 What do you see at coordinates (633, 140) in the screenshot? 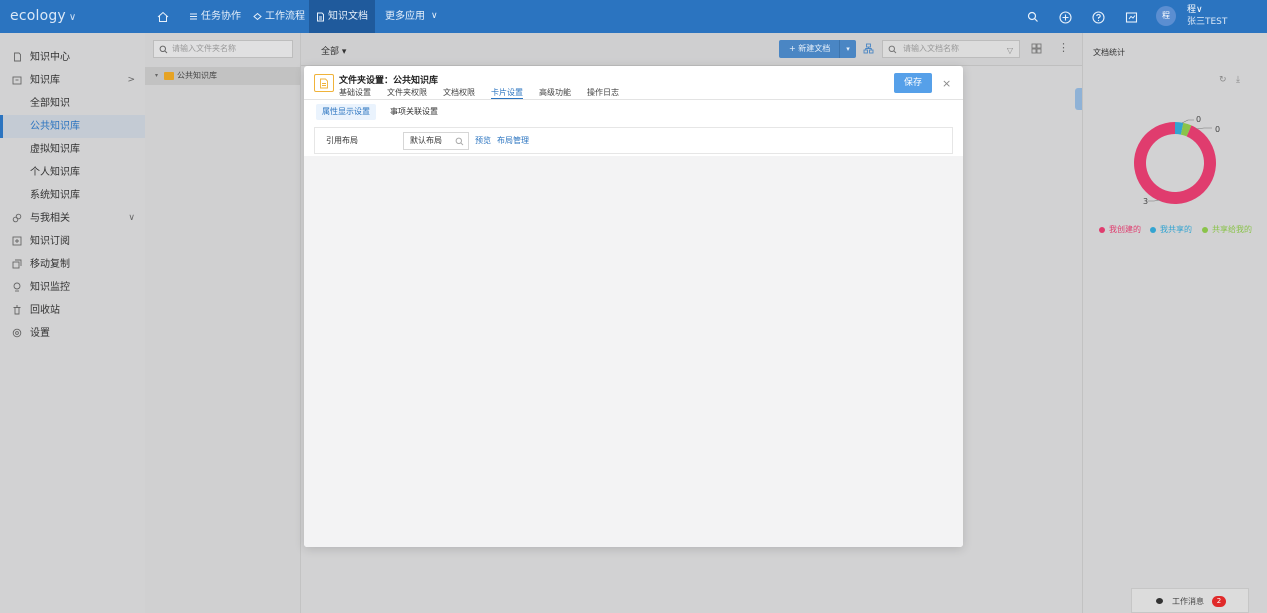
I see `layout-field-row: 引用布局 默认布局 预览 布局管理` at bounding box center [633, 140].